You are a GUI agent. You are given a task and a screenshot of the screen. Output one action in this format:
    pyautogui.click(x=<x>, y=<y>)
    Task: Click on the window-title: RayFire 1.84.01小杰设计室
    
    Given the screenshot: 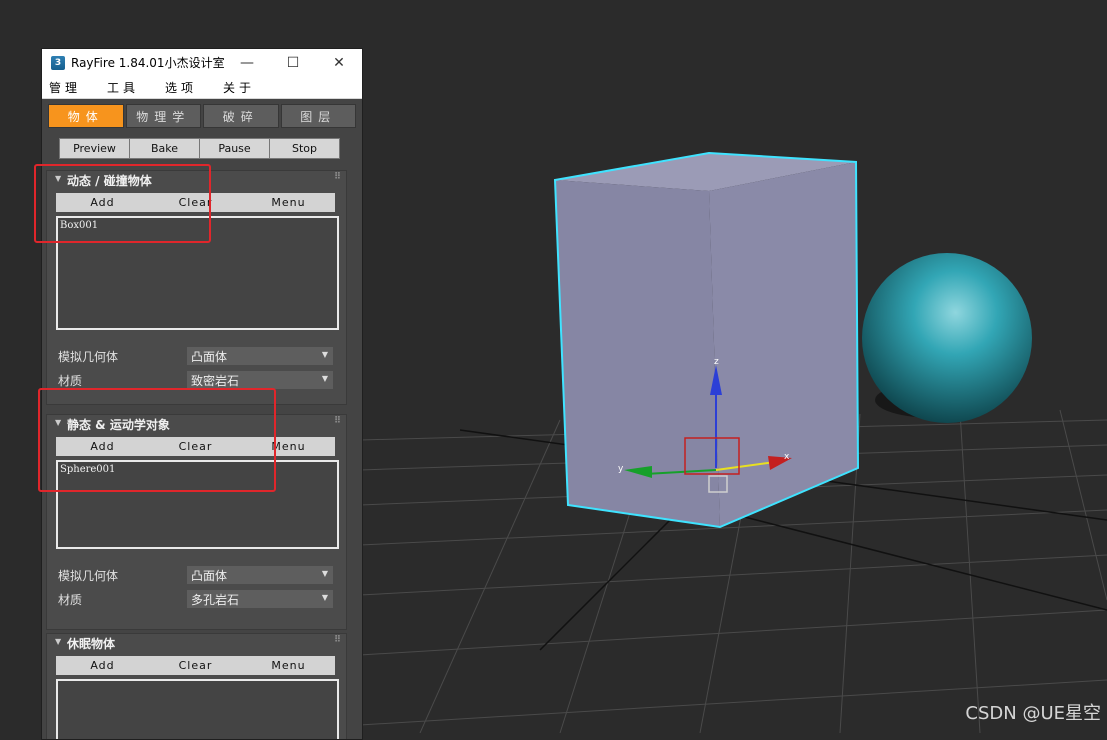 What is the action you would take?
    pyautogui.click(x=148, y=63)
    